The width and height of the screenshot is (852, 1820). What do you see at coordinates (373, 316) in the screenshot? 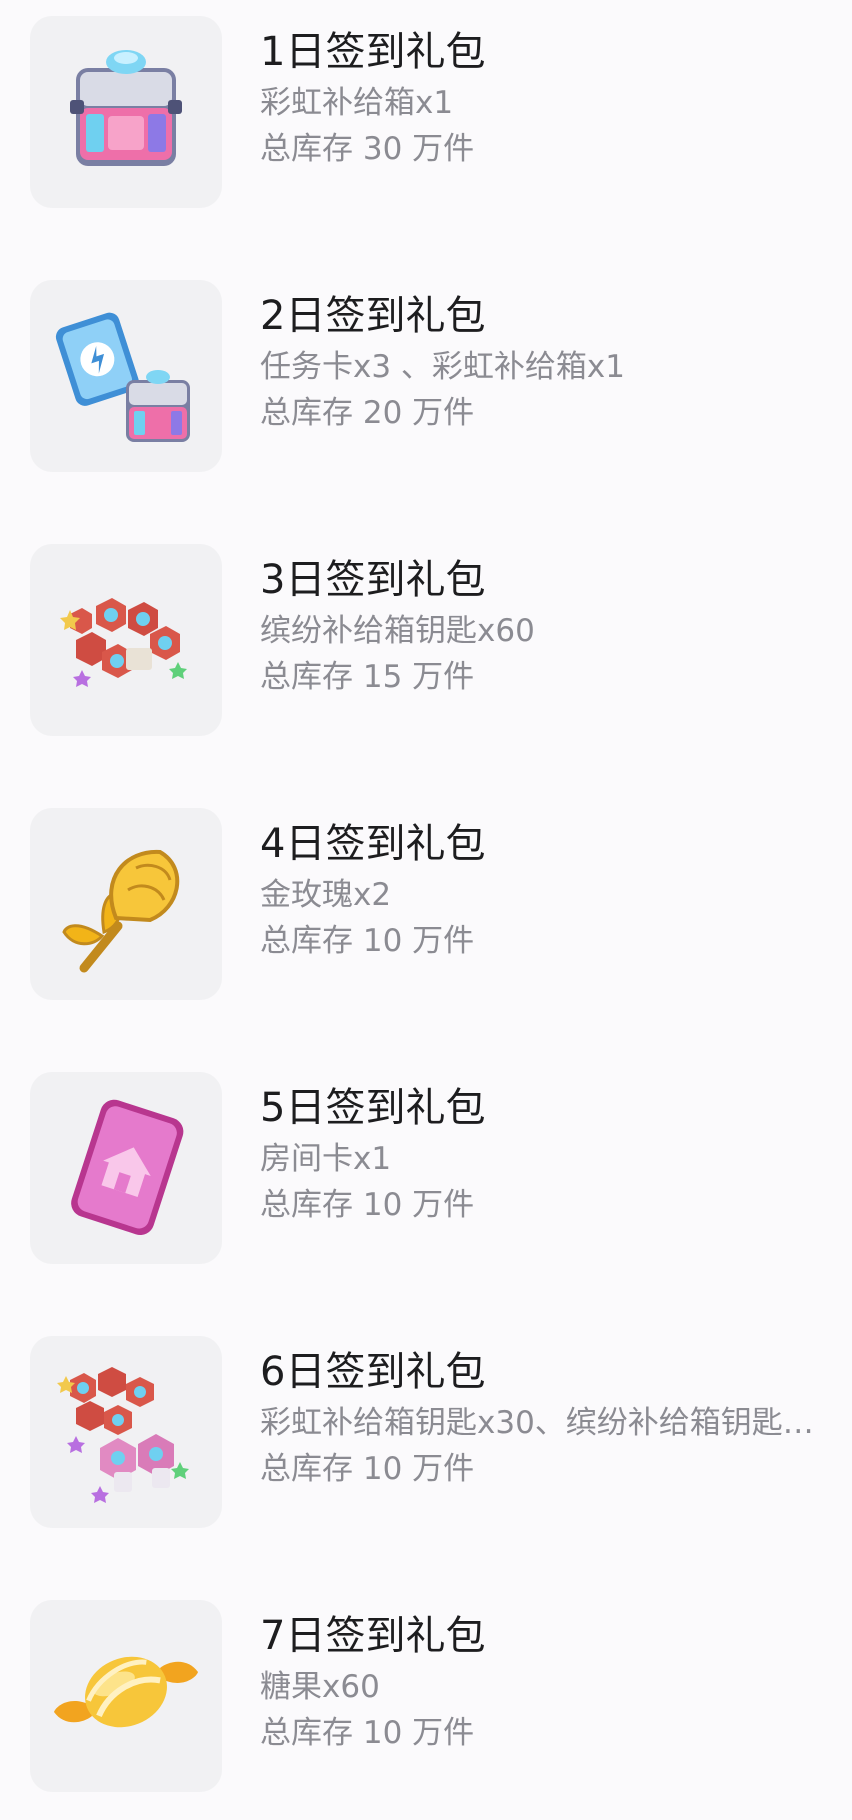
I see `package-title: 2日签到礼包` at bounding box center [373, 316].